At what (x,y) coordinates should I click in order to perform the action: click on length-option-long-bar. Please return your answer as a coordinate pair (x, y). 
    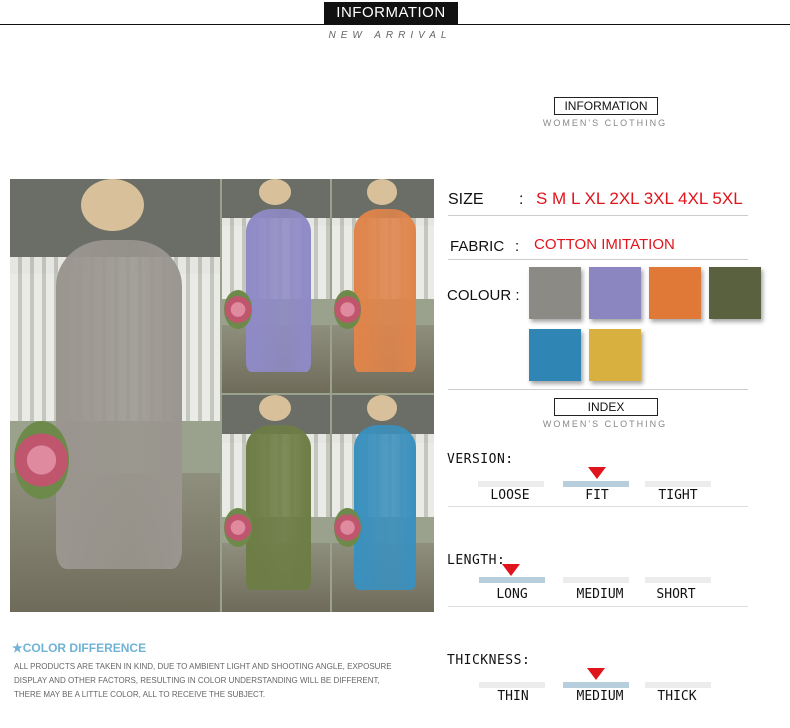
    Looking at the image, I should click on (512, 580).